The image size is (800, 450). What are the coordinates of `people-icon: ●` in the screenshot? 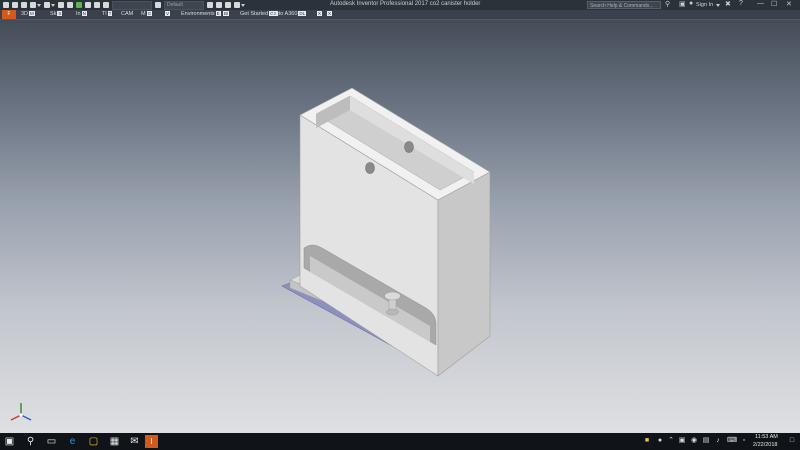 It's located at (660, 441).